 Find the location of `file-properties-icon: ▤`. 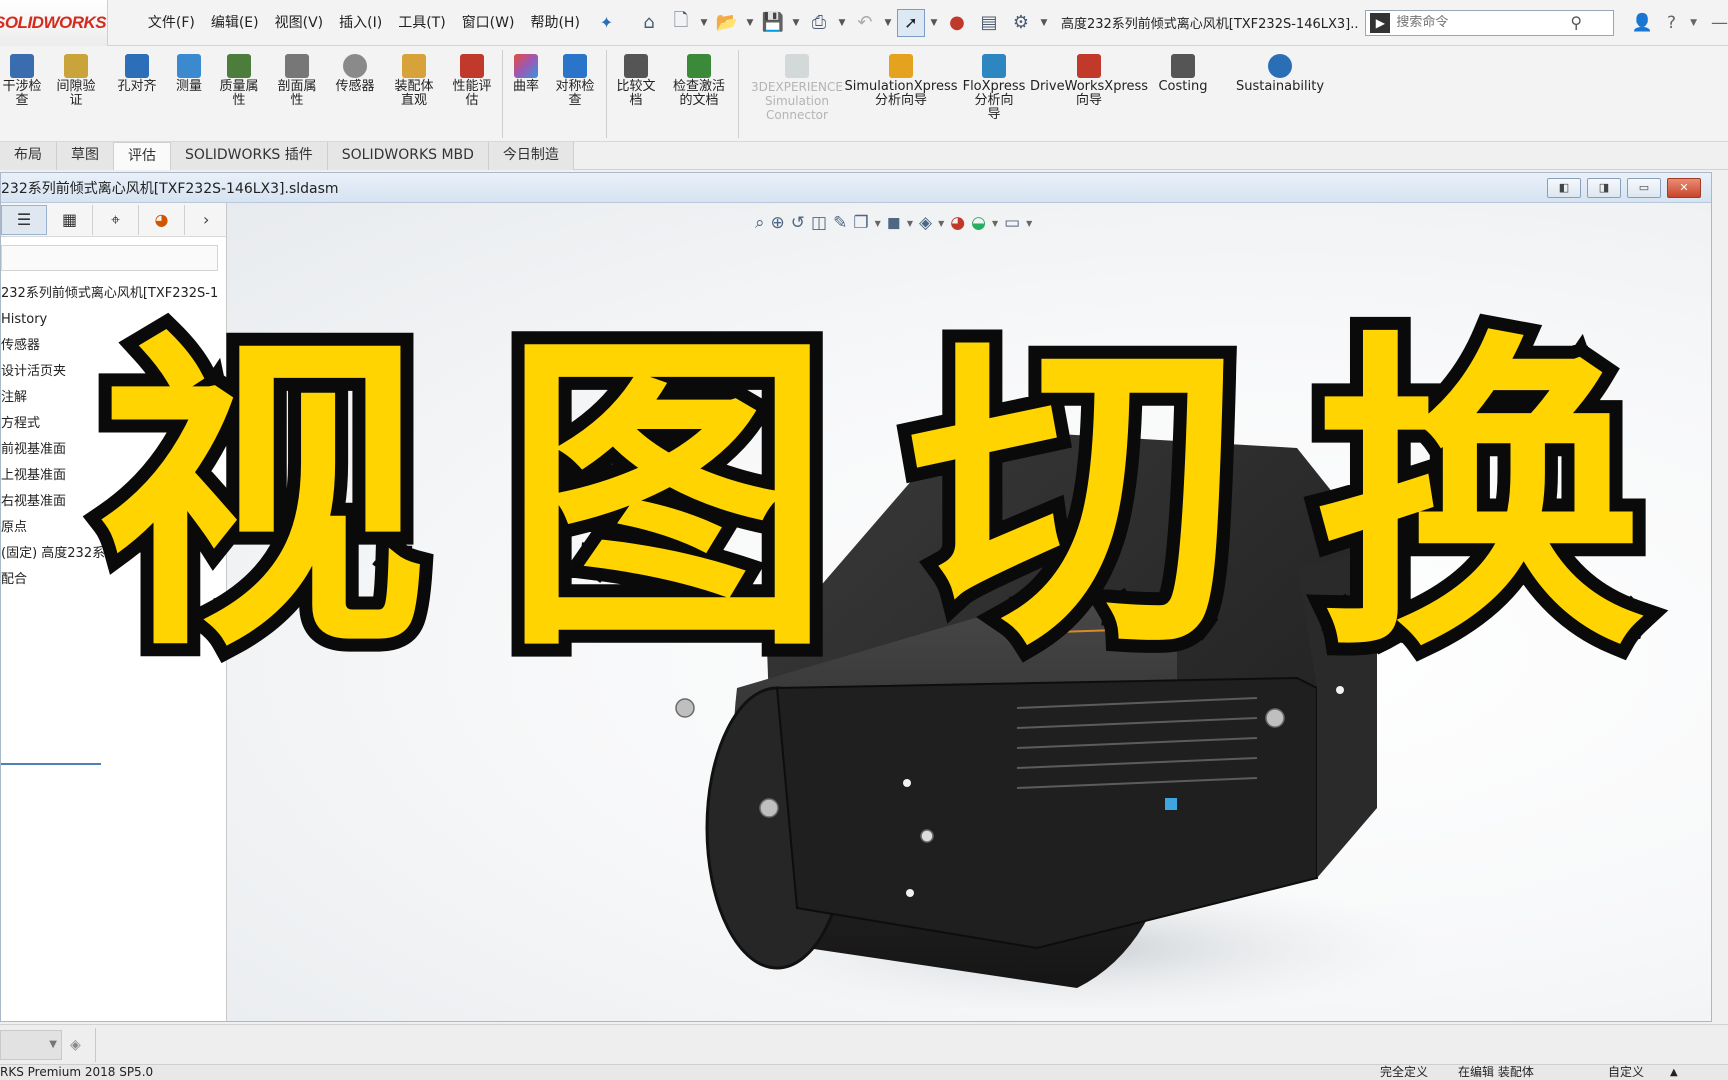

file-properties-icon: ▤ is located at coordinates (989, 23).